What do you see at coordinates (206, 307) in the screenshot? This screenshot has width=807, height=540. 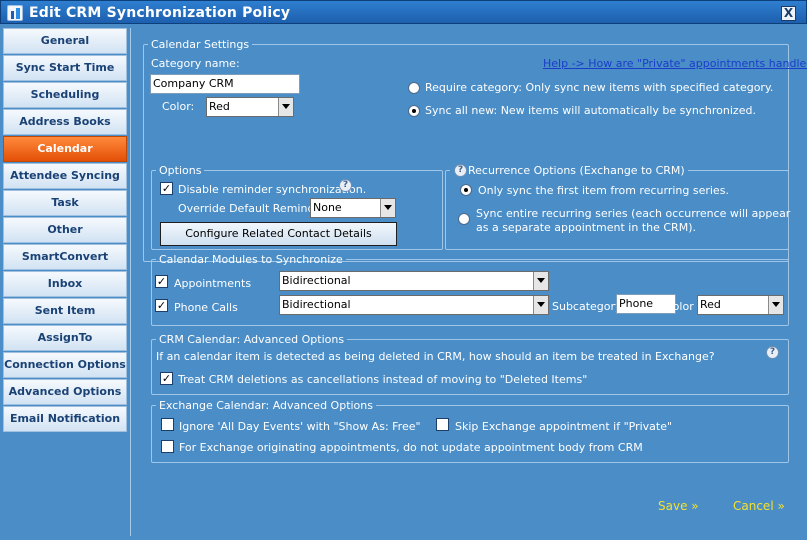 I see `phone-calls-label: Phone Calls` at bounding box center [206, 307].